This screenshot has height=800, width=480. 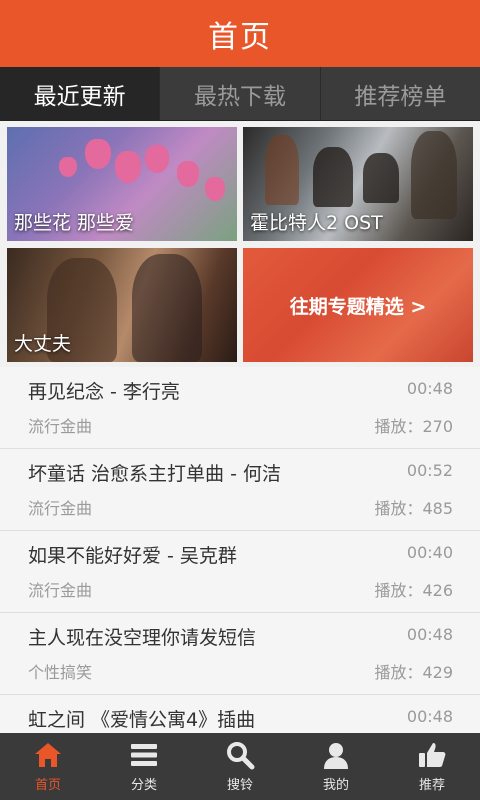 What do you see at coordinates (60, 672) in the screenshot?
I see `song-genre: 个性搞笑` at bounding box center [60, 672].